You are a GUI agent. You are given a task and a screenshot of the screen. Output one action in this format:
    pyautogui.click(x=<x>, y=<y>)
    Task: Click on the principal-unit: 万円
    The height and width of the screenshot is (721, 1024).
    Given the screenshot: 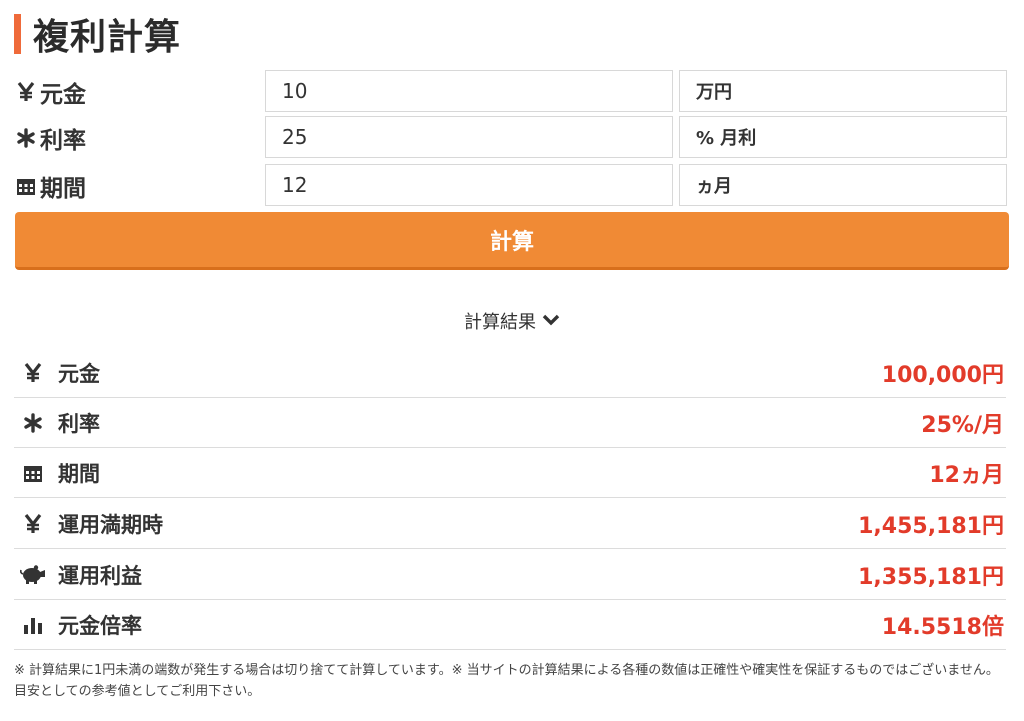 What is the action you would take?
    pyautogui.click(x=843, y=91)
    